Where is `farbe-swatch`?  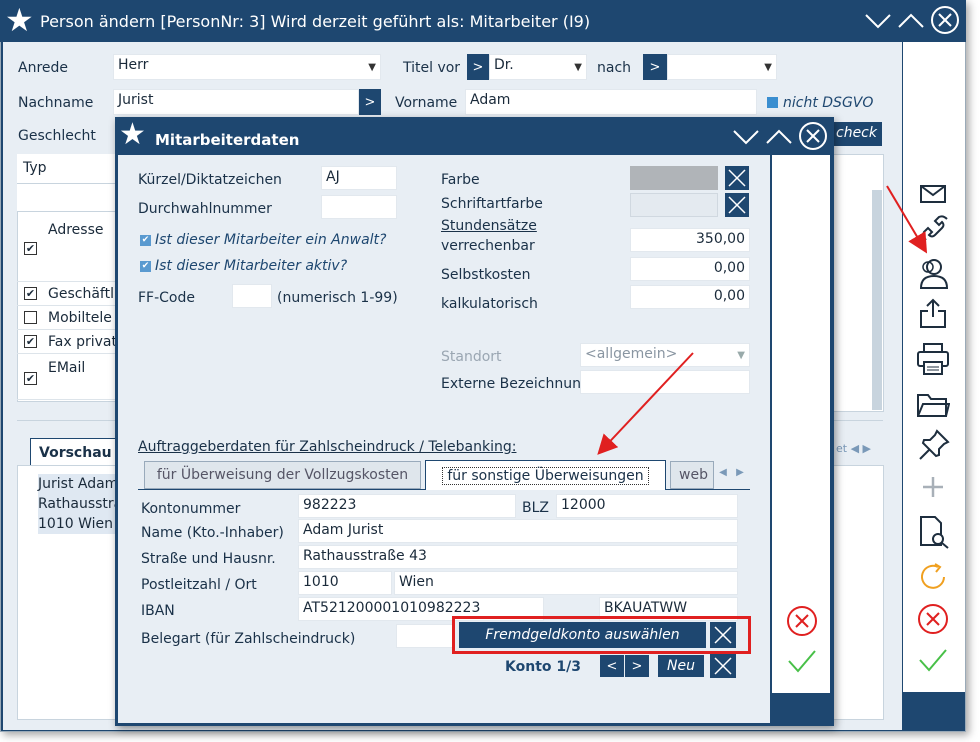 farbe-swatch is located at coordinates (674, 178).